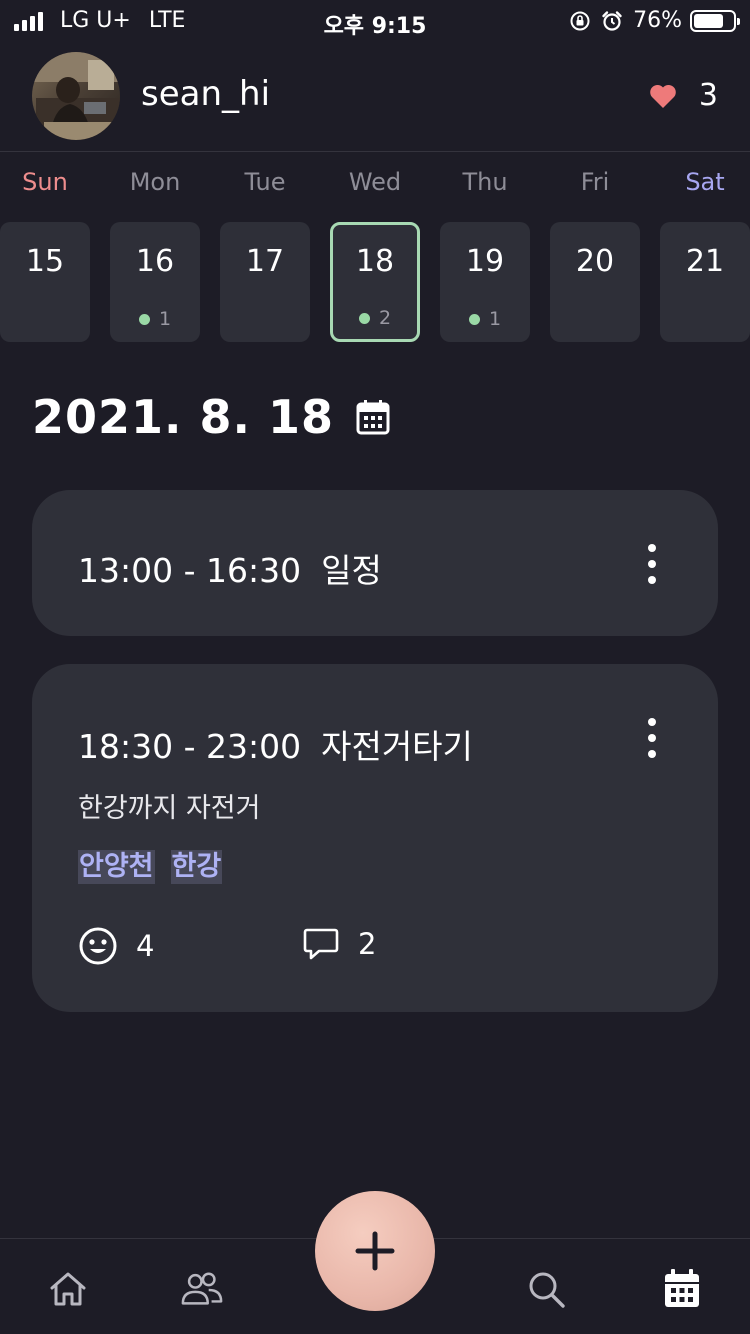 The height and width of the screenshot is (1334, 750). I want to click on day-cell-selected: 18 2, so click(375, 282).